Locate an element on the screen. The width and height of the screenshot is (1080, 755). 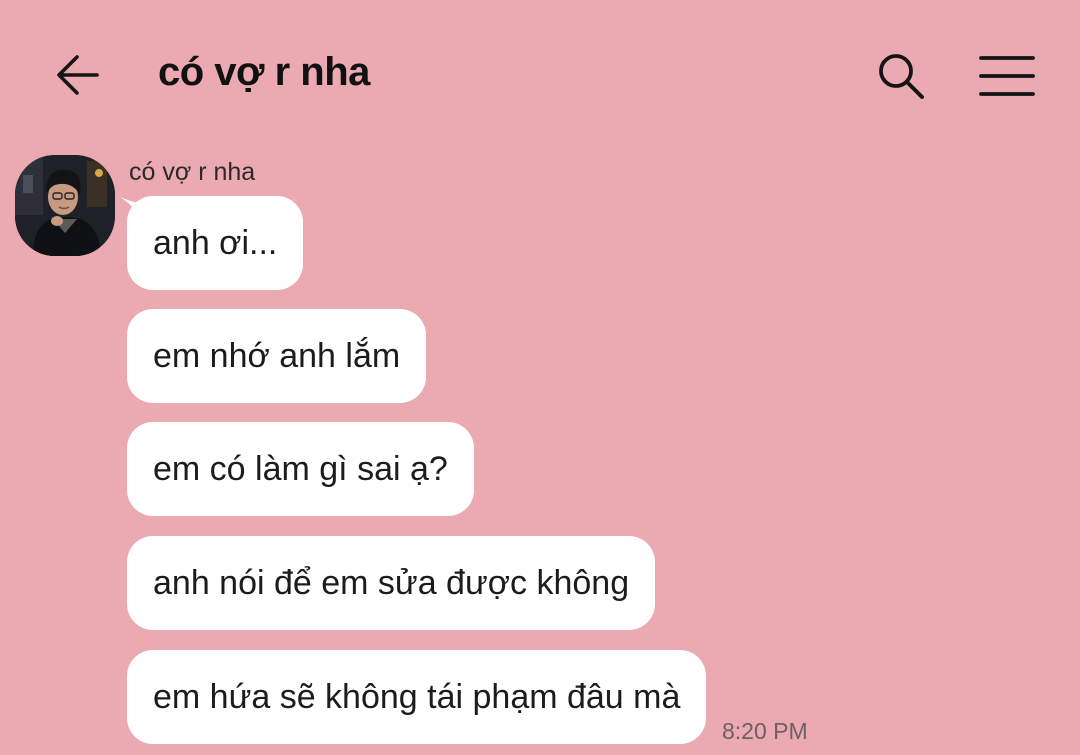
message-bubble: em có làm gì sai ạ? is located at coordinates (300, 469).